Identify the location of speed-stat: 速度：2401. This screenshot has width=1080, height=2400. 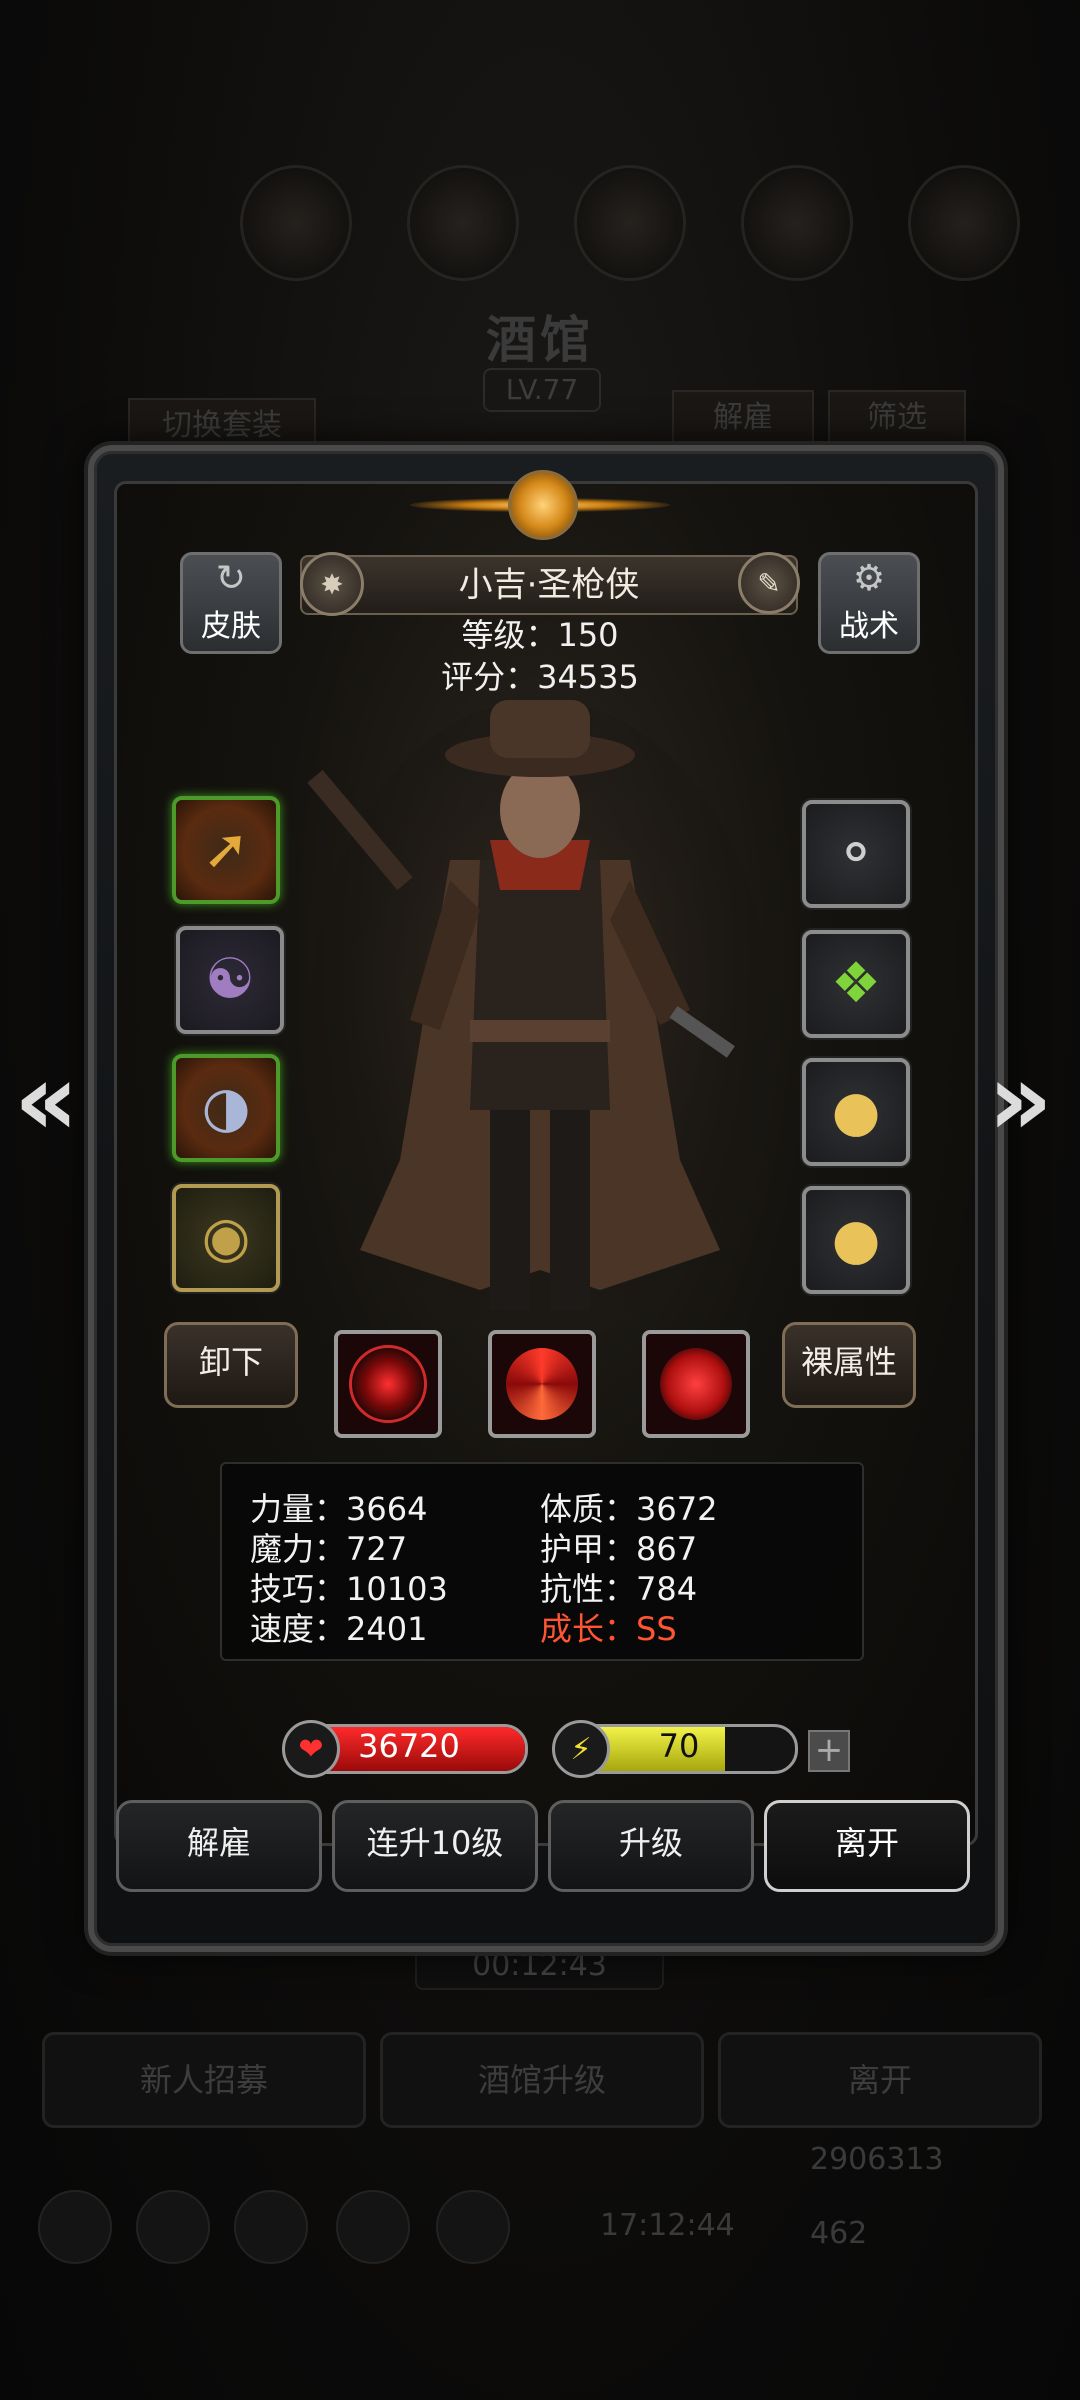
(339, 1629).